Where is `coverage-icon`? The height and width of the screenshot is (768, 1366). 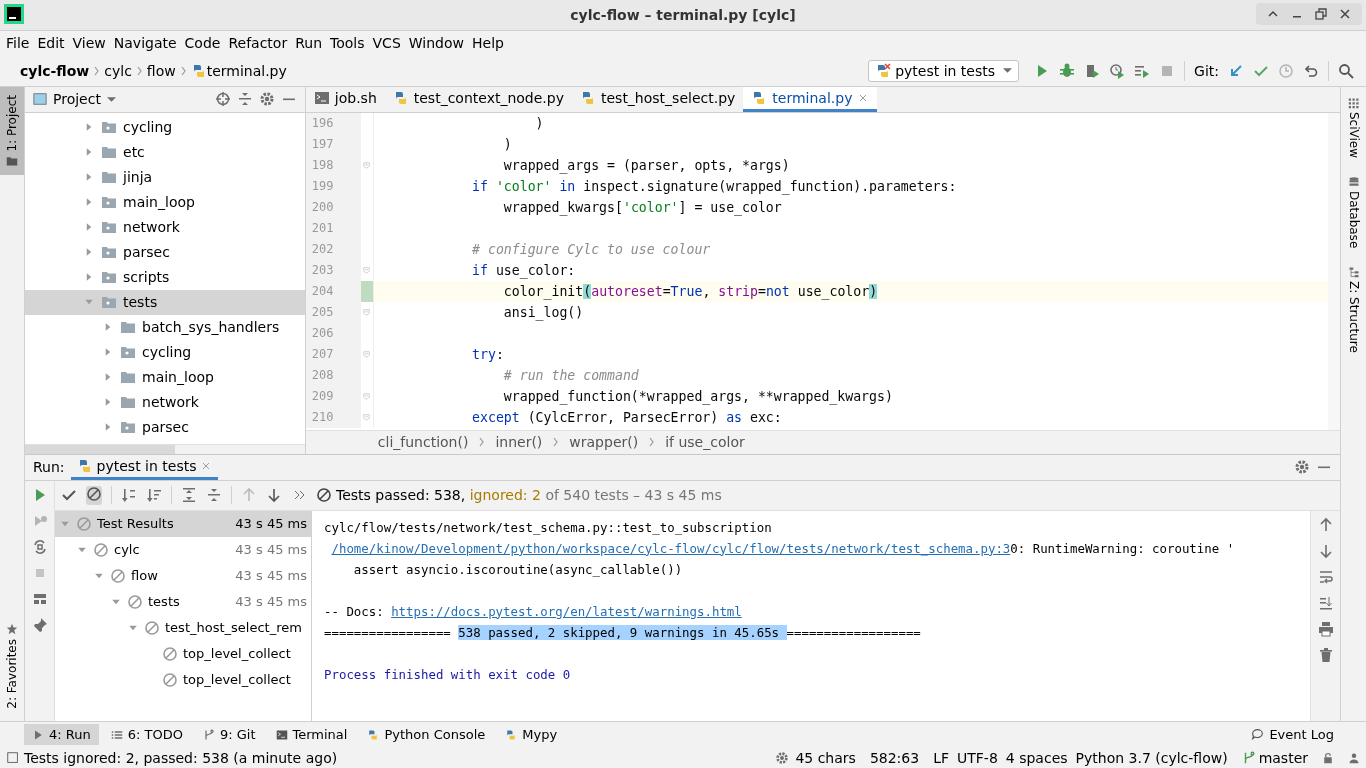 coverage-icon is located at coordinates (1092, 70).